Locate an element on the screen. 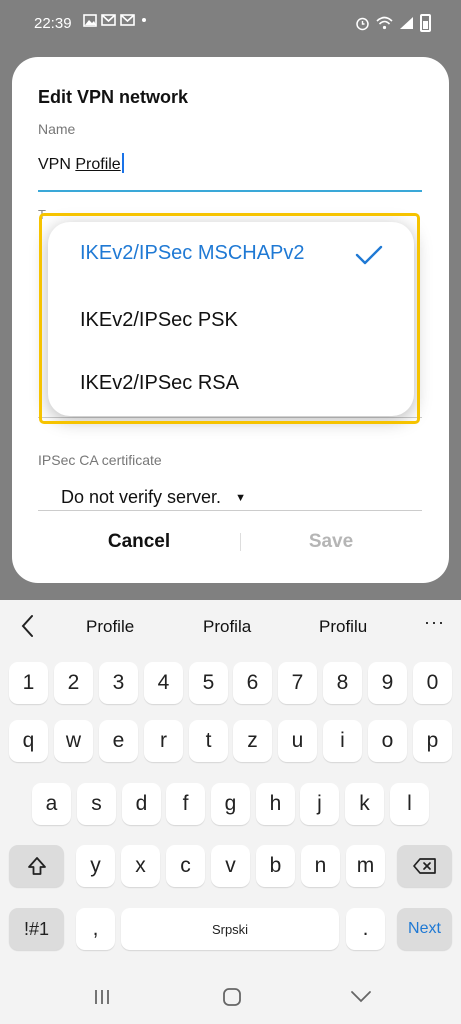 The height and width of the screenshot is (1024, 461). key-t: t is located at coordinates (208, 741).